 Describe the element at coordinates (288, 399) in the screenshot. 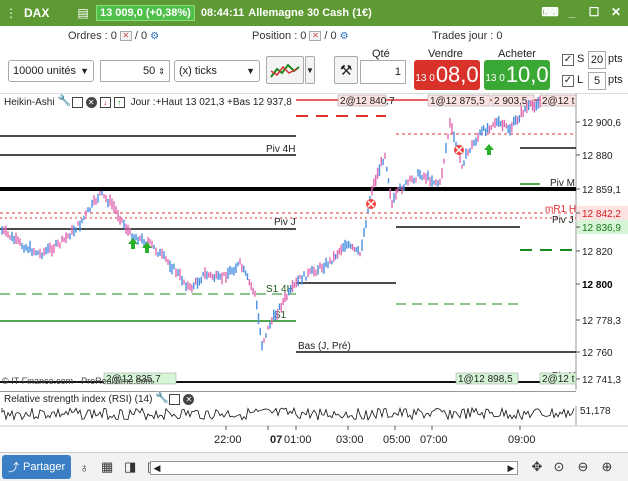

I see `rsi-header: Relative strength index (RSI) (14) 🔧 ✕` at that location.